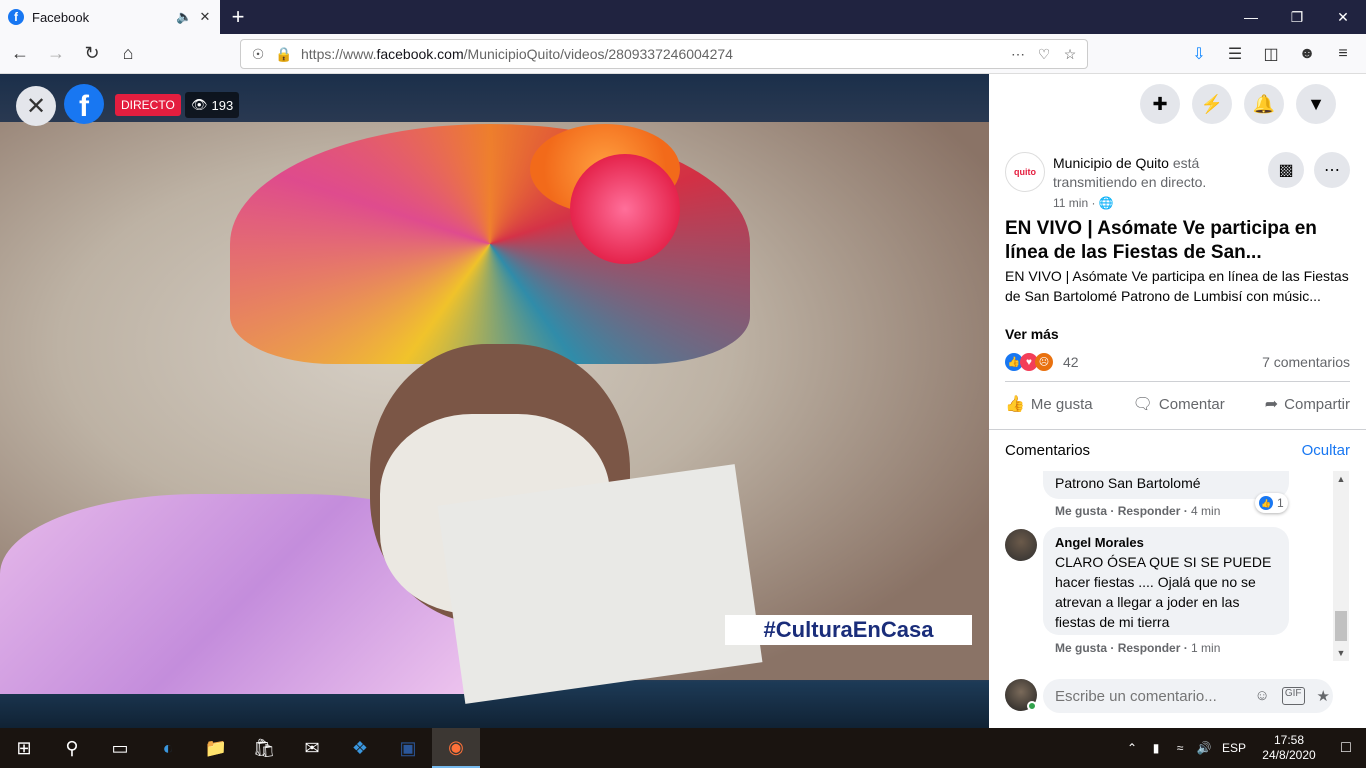 This screenshot has width=1366, height=768. I want to click on scroll-up-icon: ▲, so click(1341, 479).